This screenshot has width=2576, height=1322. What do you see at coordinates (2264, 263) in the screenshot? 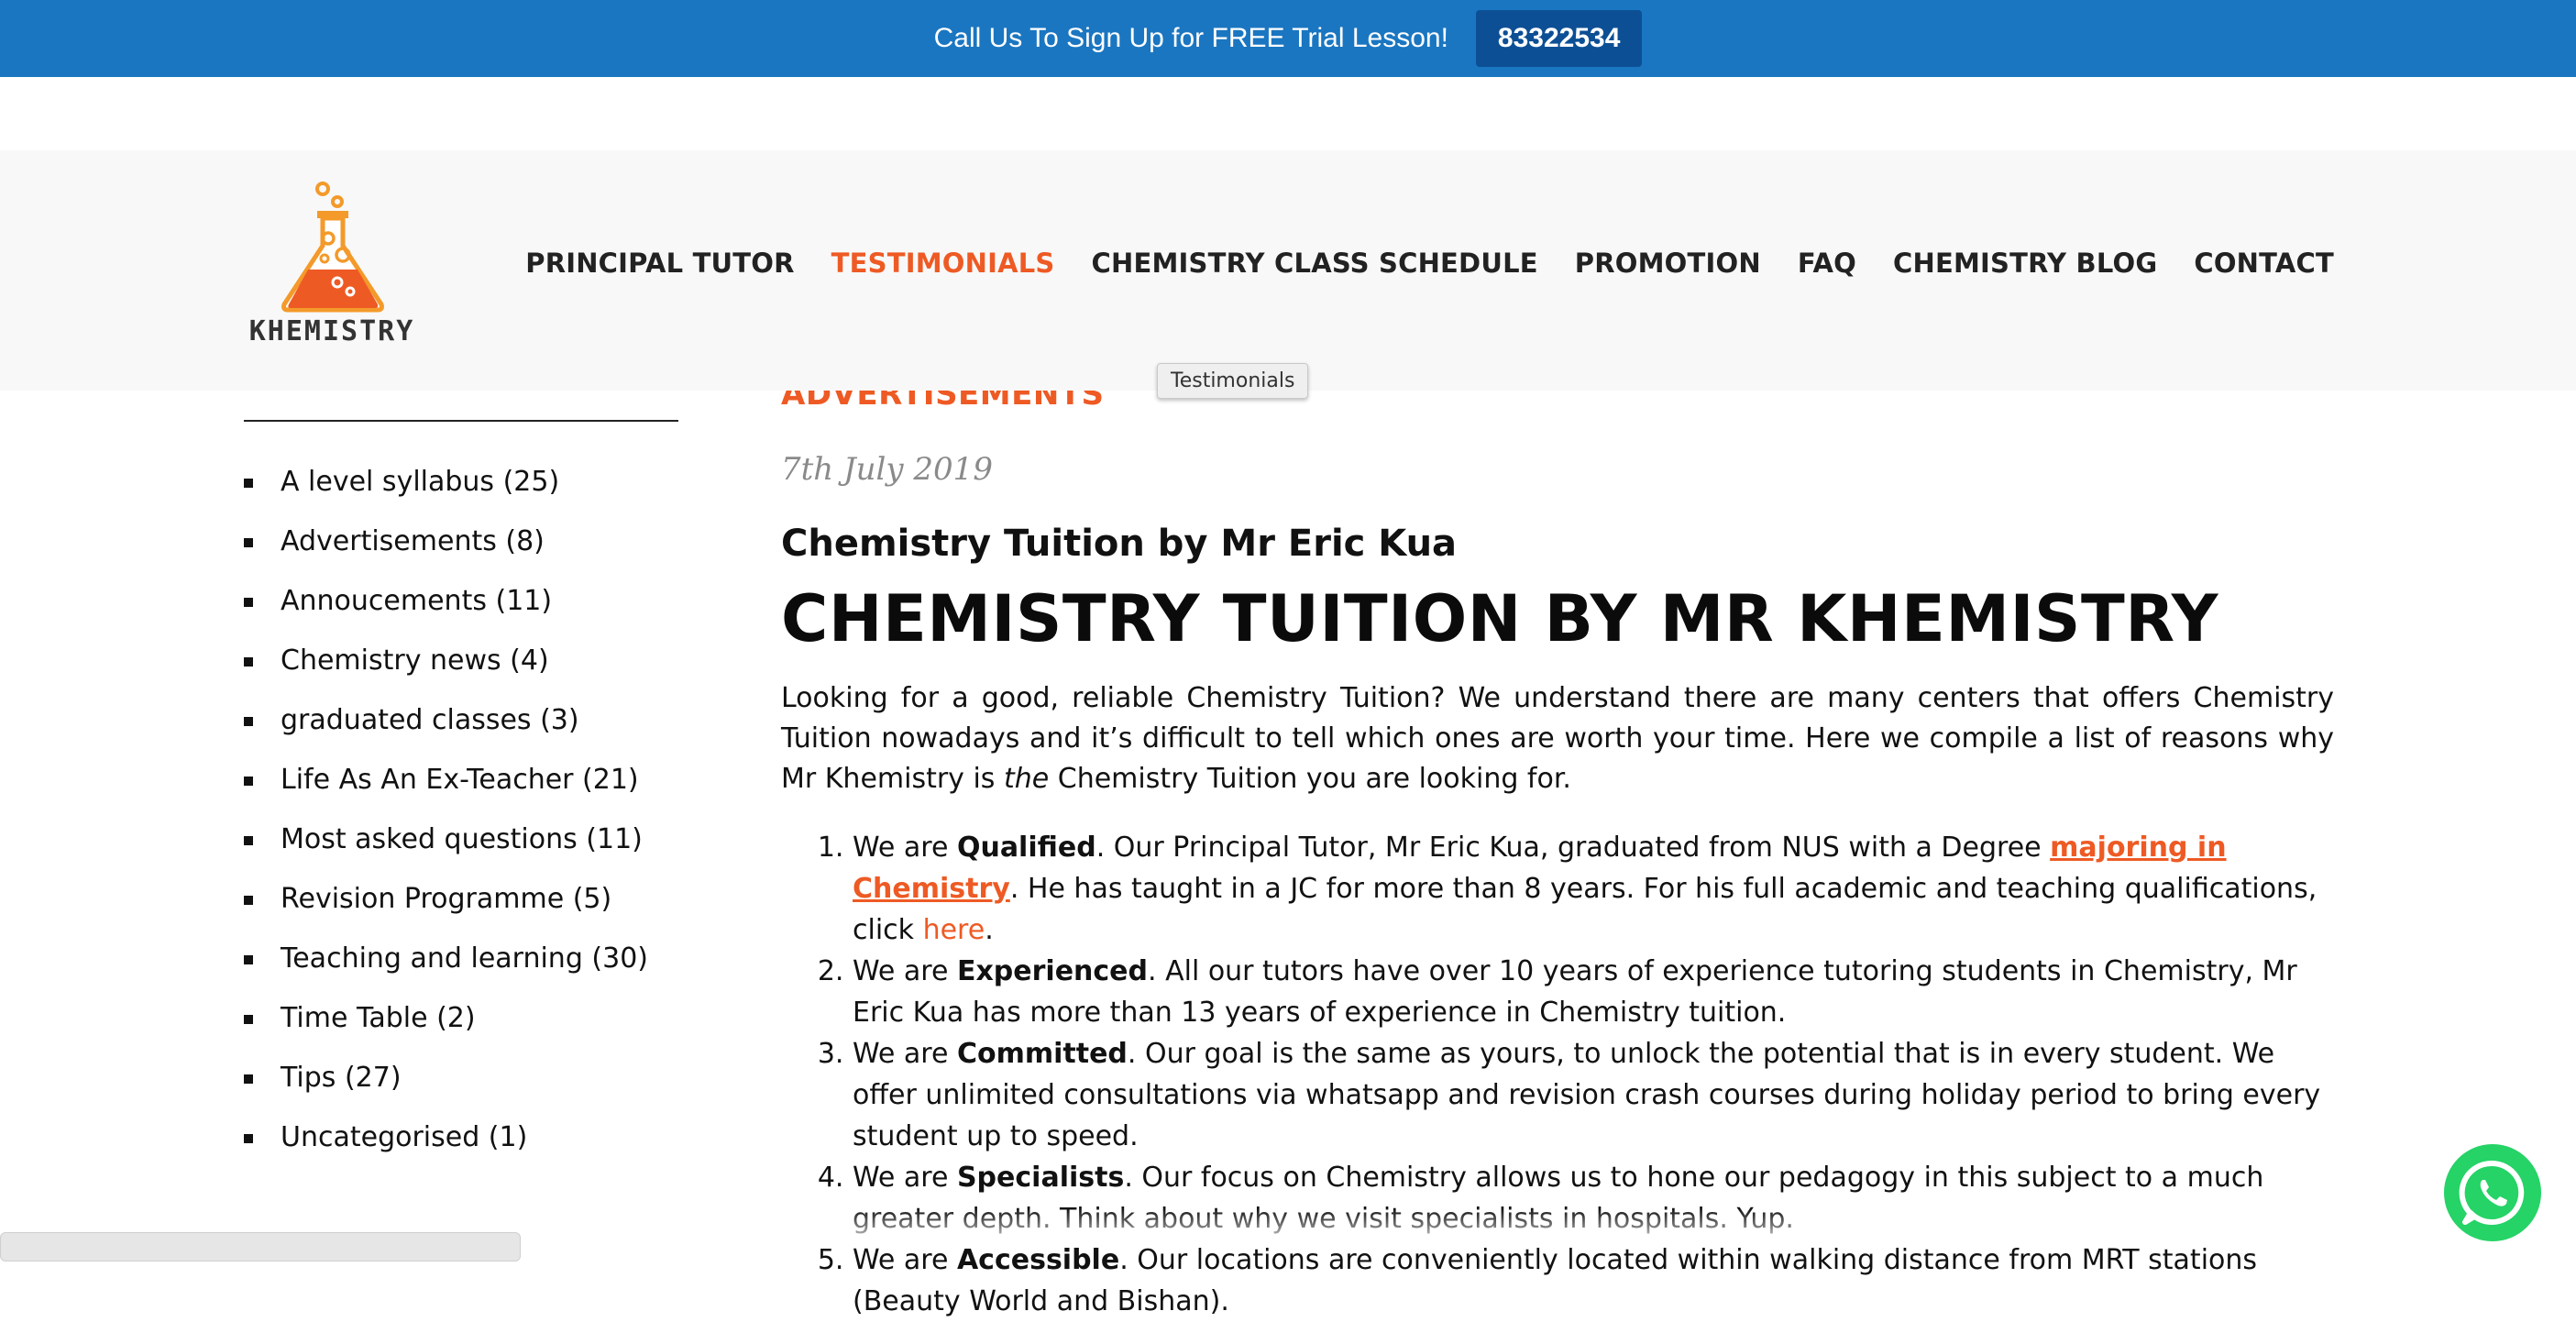
I see `nav-contact: CONTACT` at bounding box center [2264, 263].